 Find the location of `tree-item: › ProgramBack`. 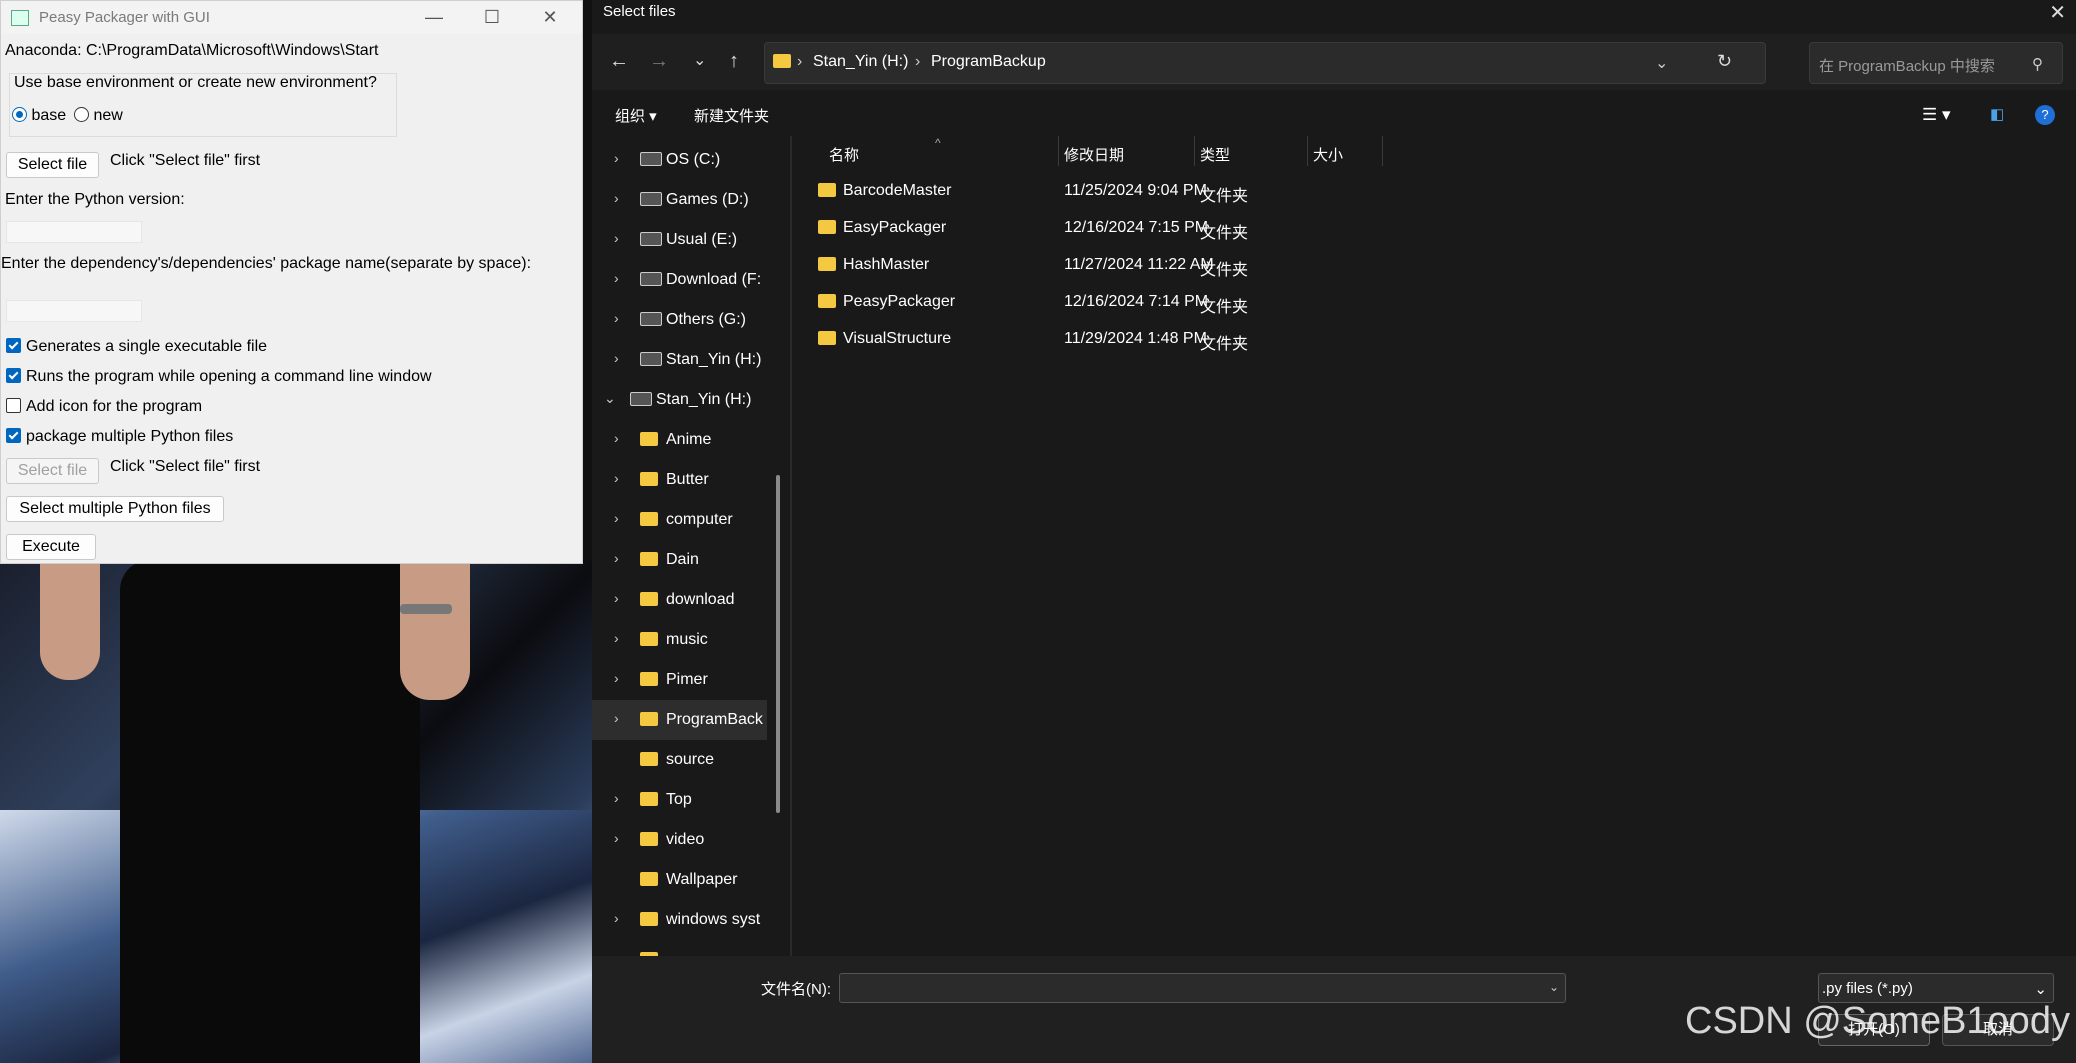

tree-item: › ProgramBack is located at coordinates (679, 720).